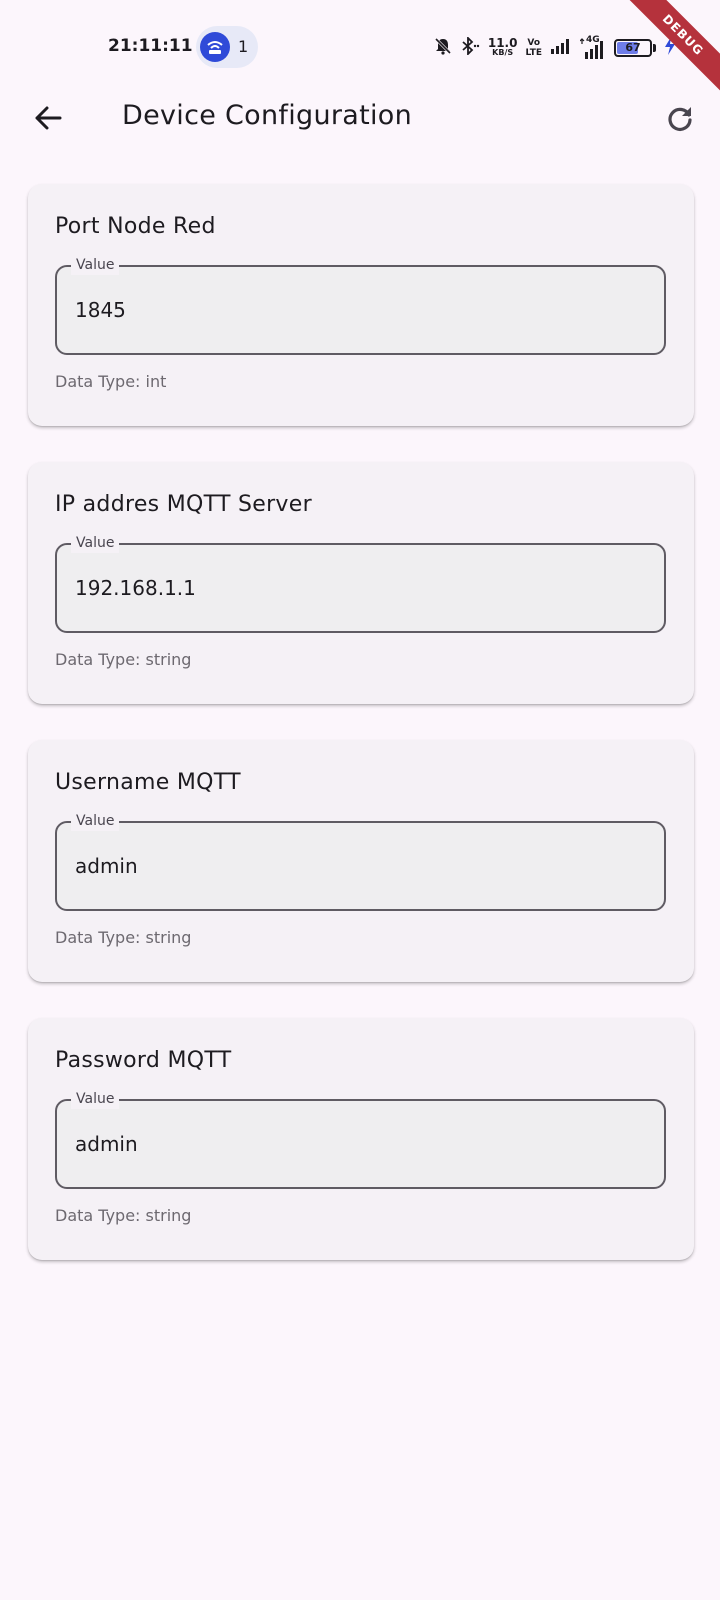  Describe the element at coordinates (183, 504) in the screenshot. I see `config-title: IP addres MQTT Server` at that location.